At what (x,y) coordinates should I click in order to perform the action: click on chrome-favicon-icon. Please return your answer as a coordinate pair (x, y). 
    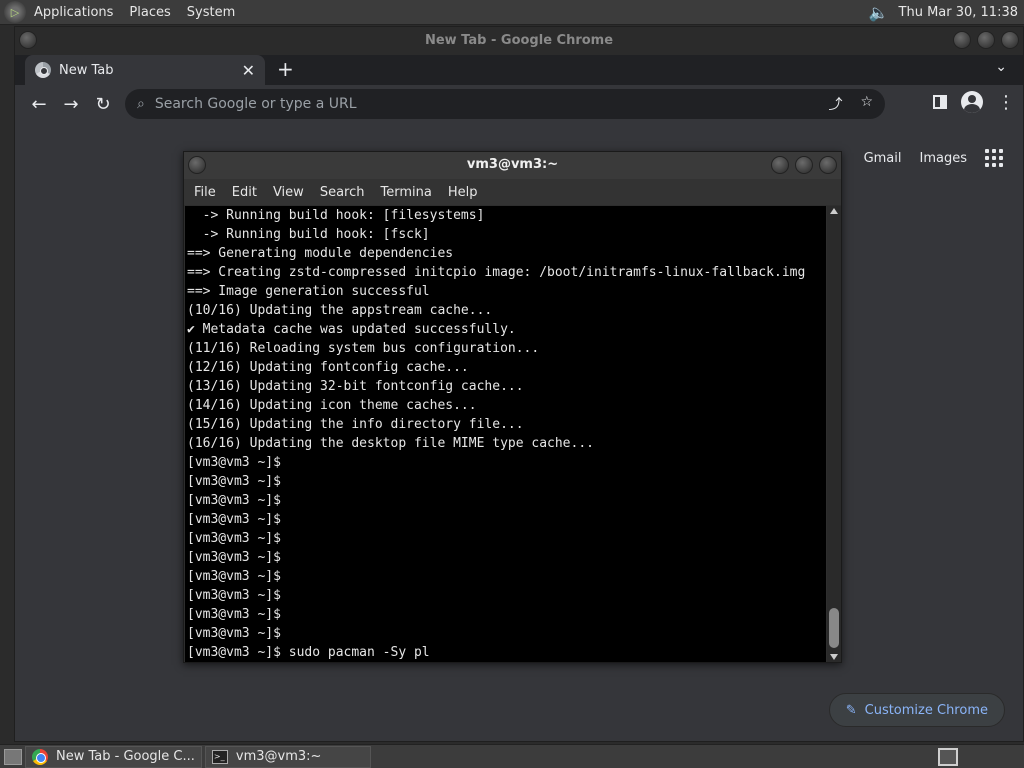
    Looking at the image, I should click on (43, 70).